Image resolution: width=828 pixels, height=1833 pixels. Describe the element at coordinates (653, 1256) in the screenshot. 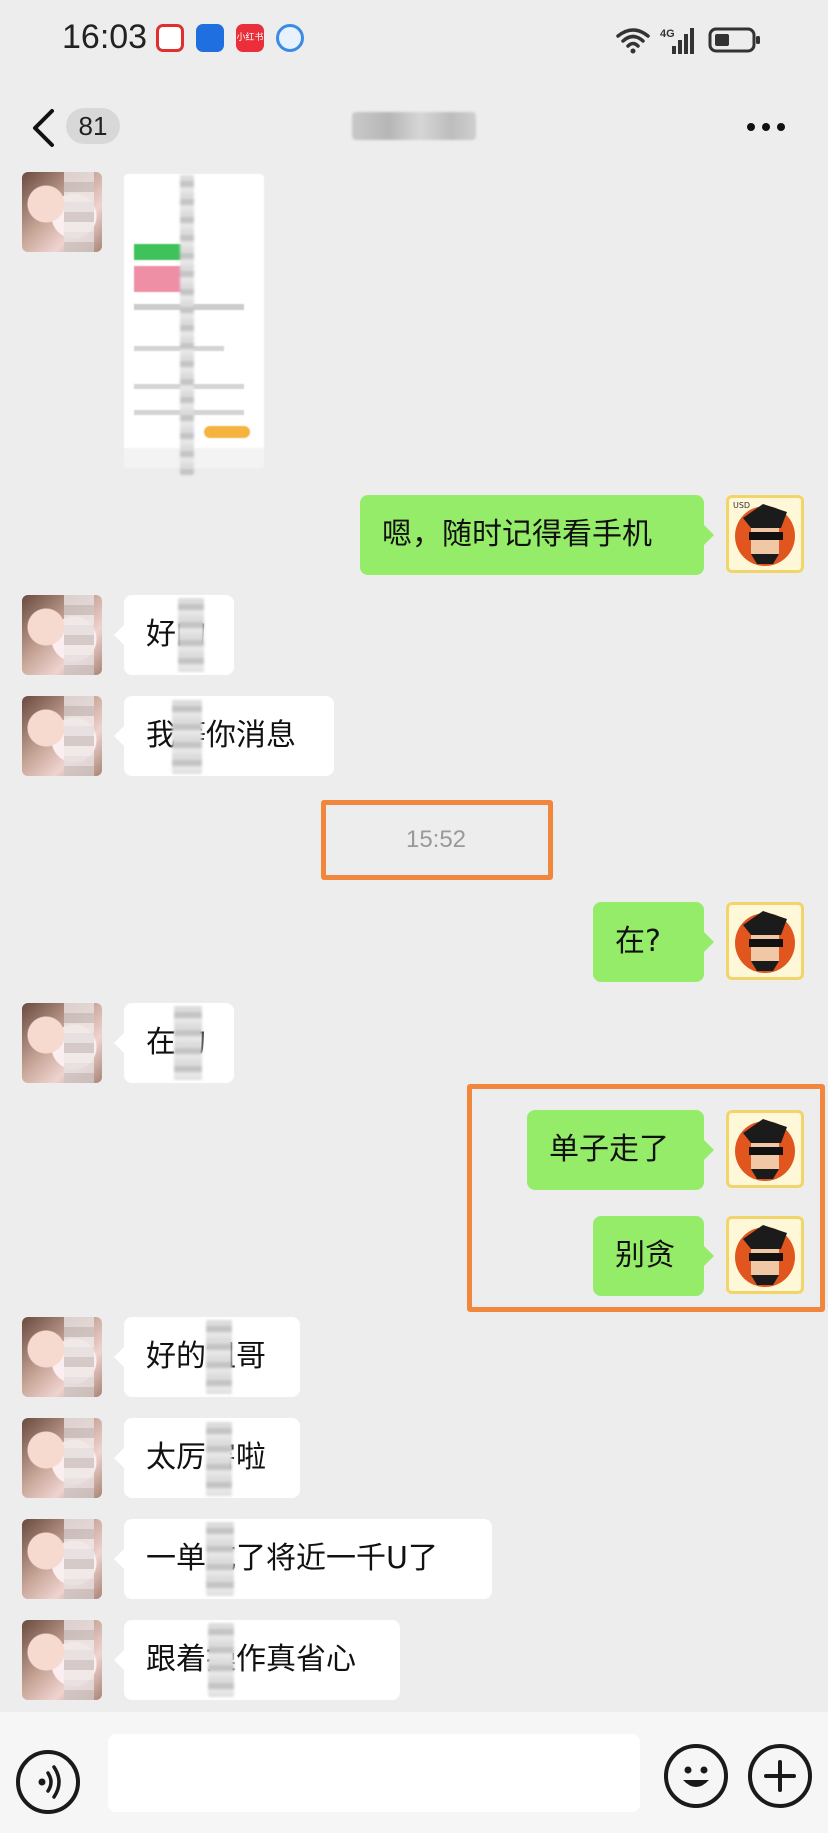

I see `message-bubble-sent: 别贪` at that location.